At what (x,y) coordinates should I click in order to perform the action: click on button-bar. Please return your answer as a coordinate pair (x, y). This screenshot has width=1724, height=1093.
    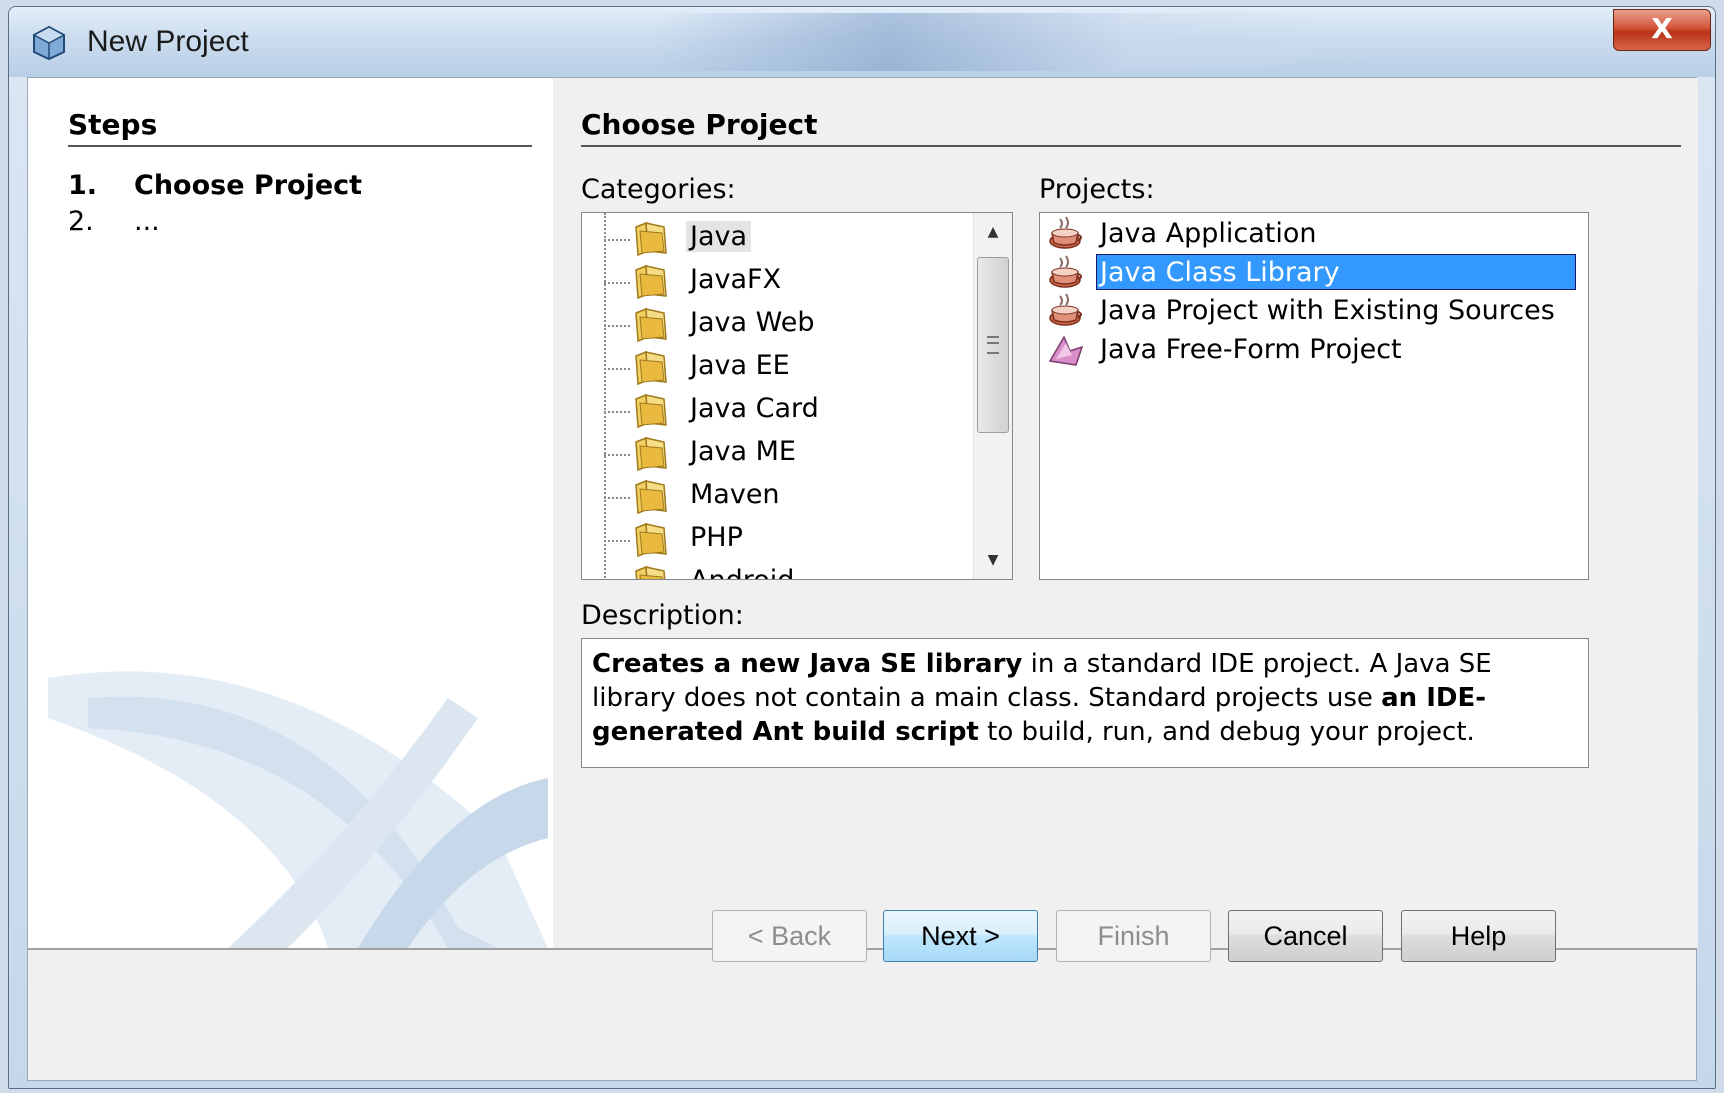
    Looking at the image, I should click on (862, 1015).